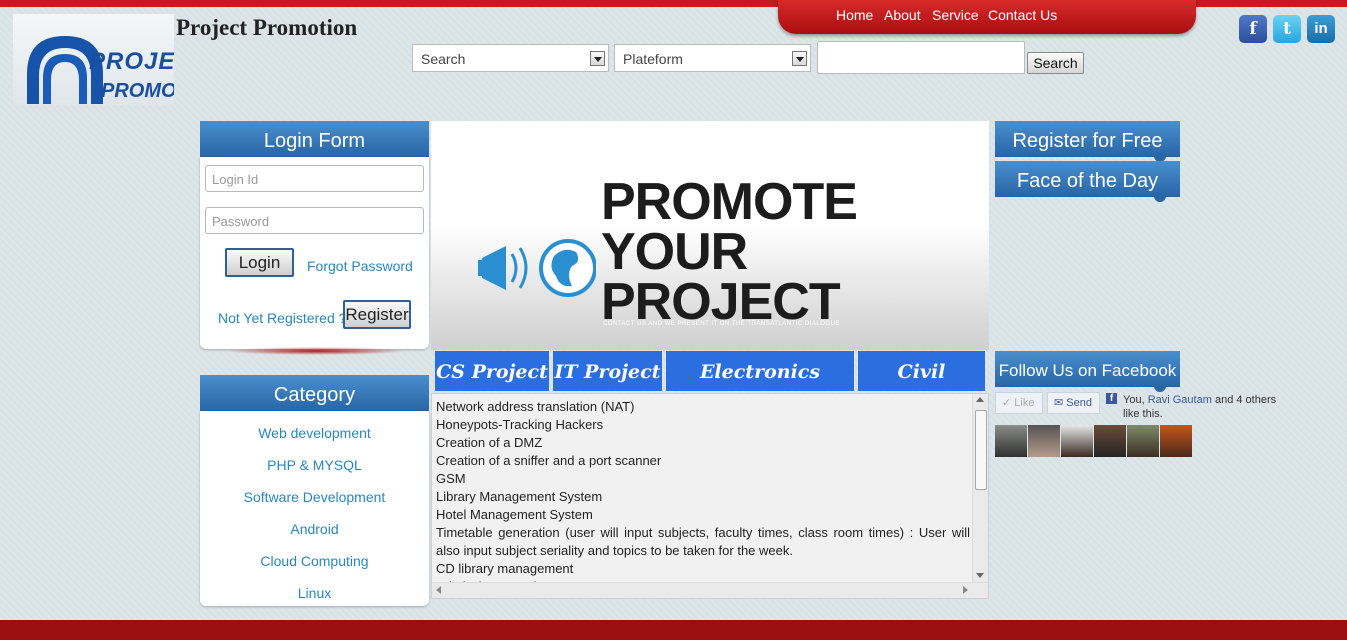  Describe the element at coordinates (267, 27) in the screenshot. I see `site-title: Project Promotion` at that location.